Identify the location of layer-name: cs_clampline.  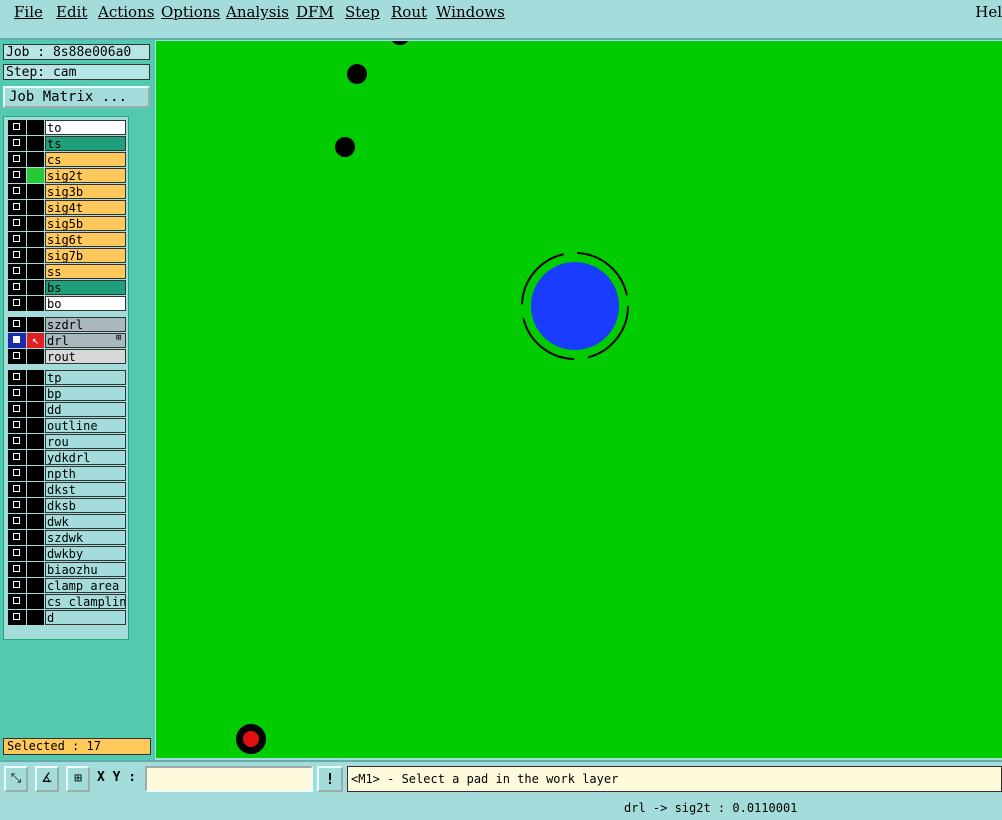
(85, 601).